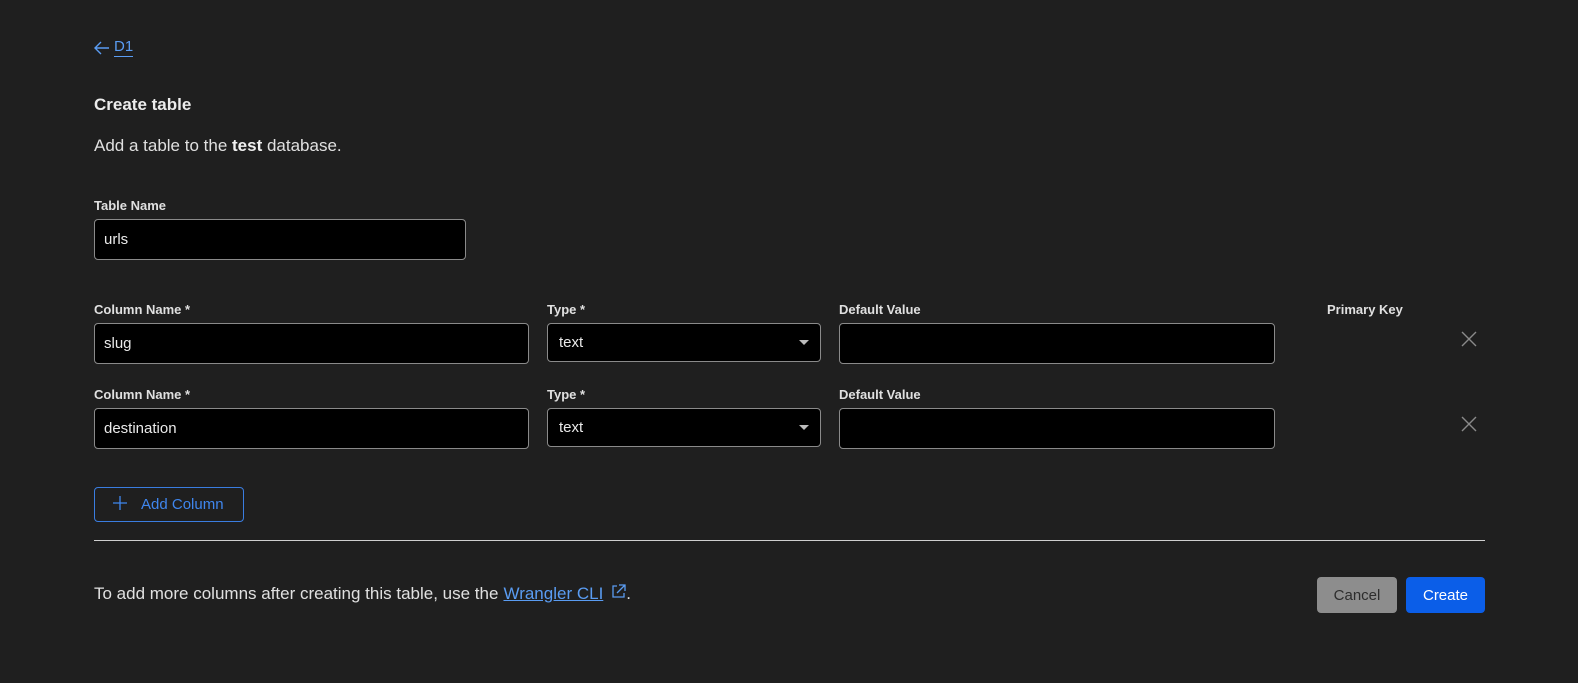 Image resolution: width=1578 pixels, height=683 pixels. Describe the element at coordinates (1365, 309) in the screenshot. I see `primary-key-label: Primary Key` at that location.